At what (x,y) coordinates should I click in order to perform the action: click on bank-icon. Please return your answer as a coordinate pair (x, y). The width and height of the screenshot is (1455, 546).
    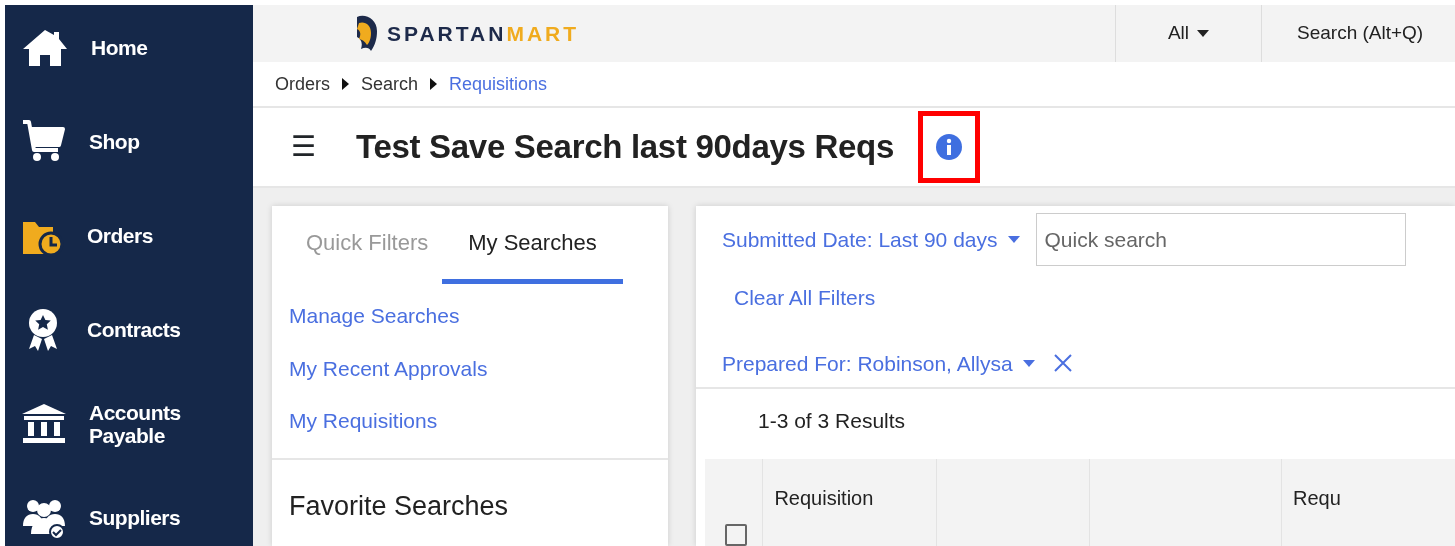
    Looking at the image, I should click on (44, 424).